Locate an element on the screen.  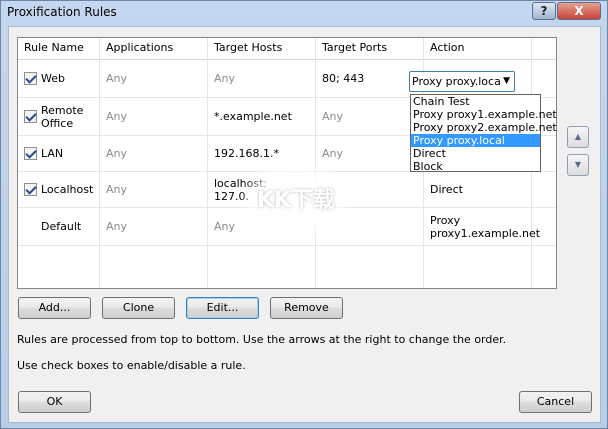
chevron-down-icon: ▼ is located at coordinates (506, 81).